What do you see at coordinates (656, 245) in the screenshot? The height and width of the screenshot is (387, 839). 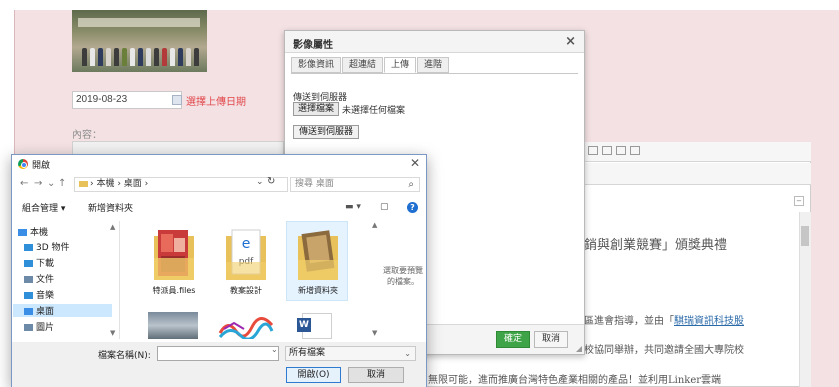 I see `editor-heading-text: 銷與創業競賽」頒獎典禮` at bounding box center [656, 245].